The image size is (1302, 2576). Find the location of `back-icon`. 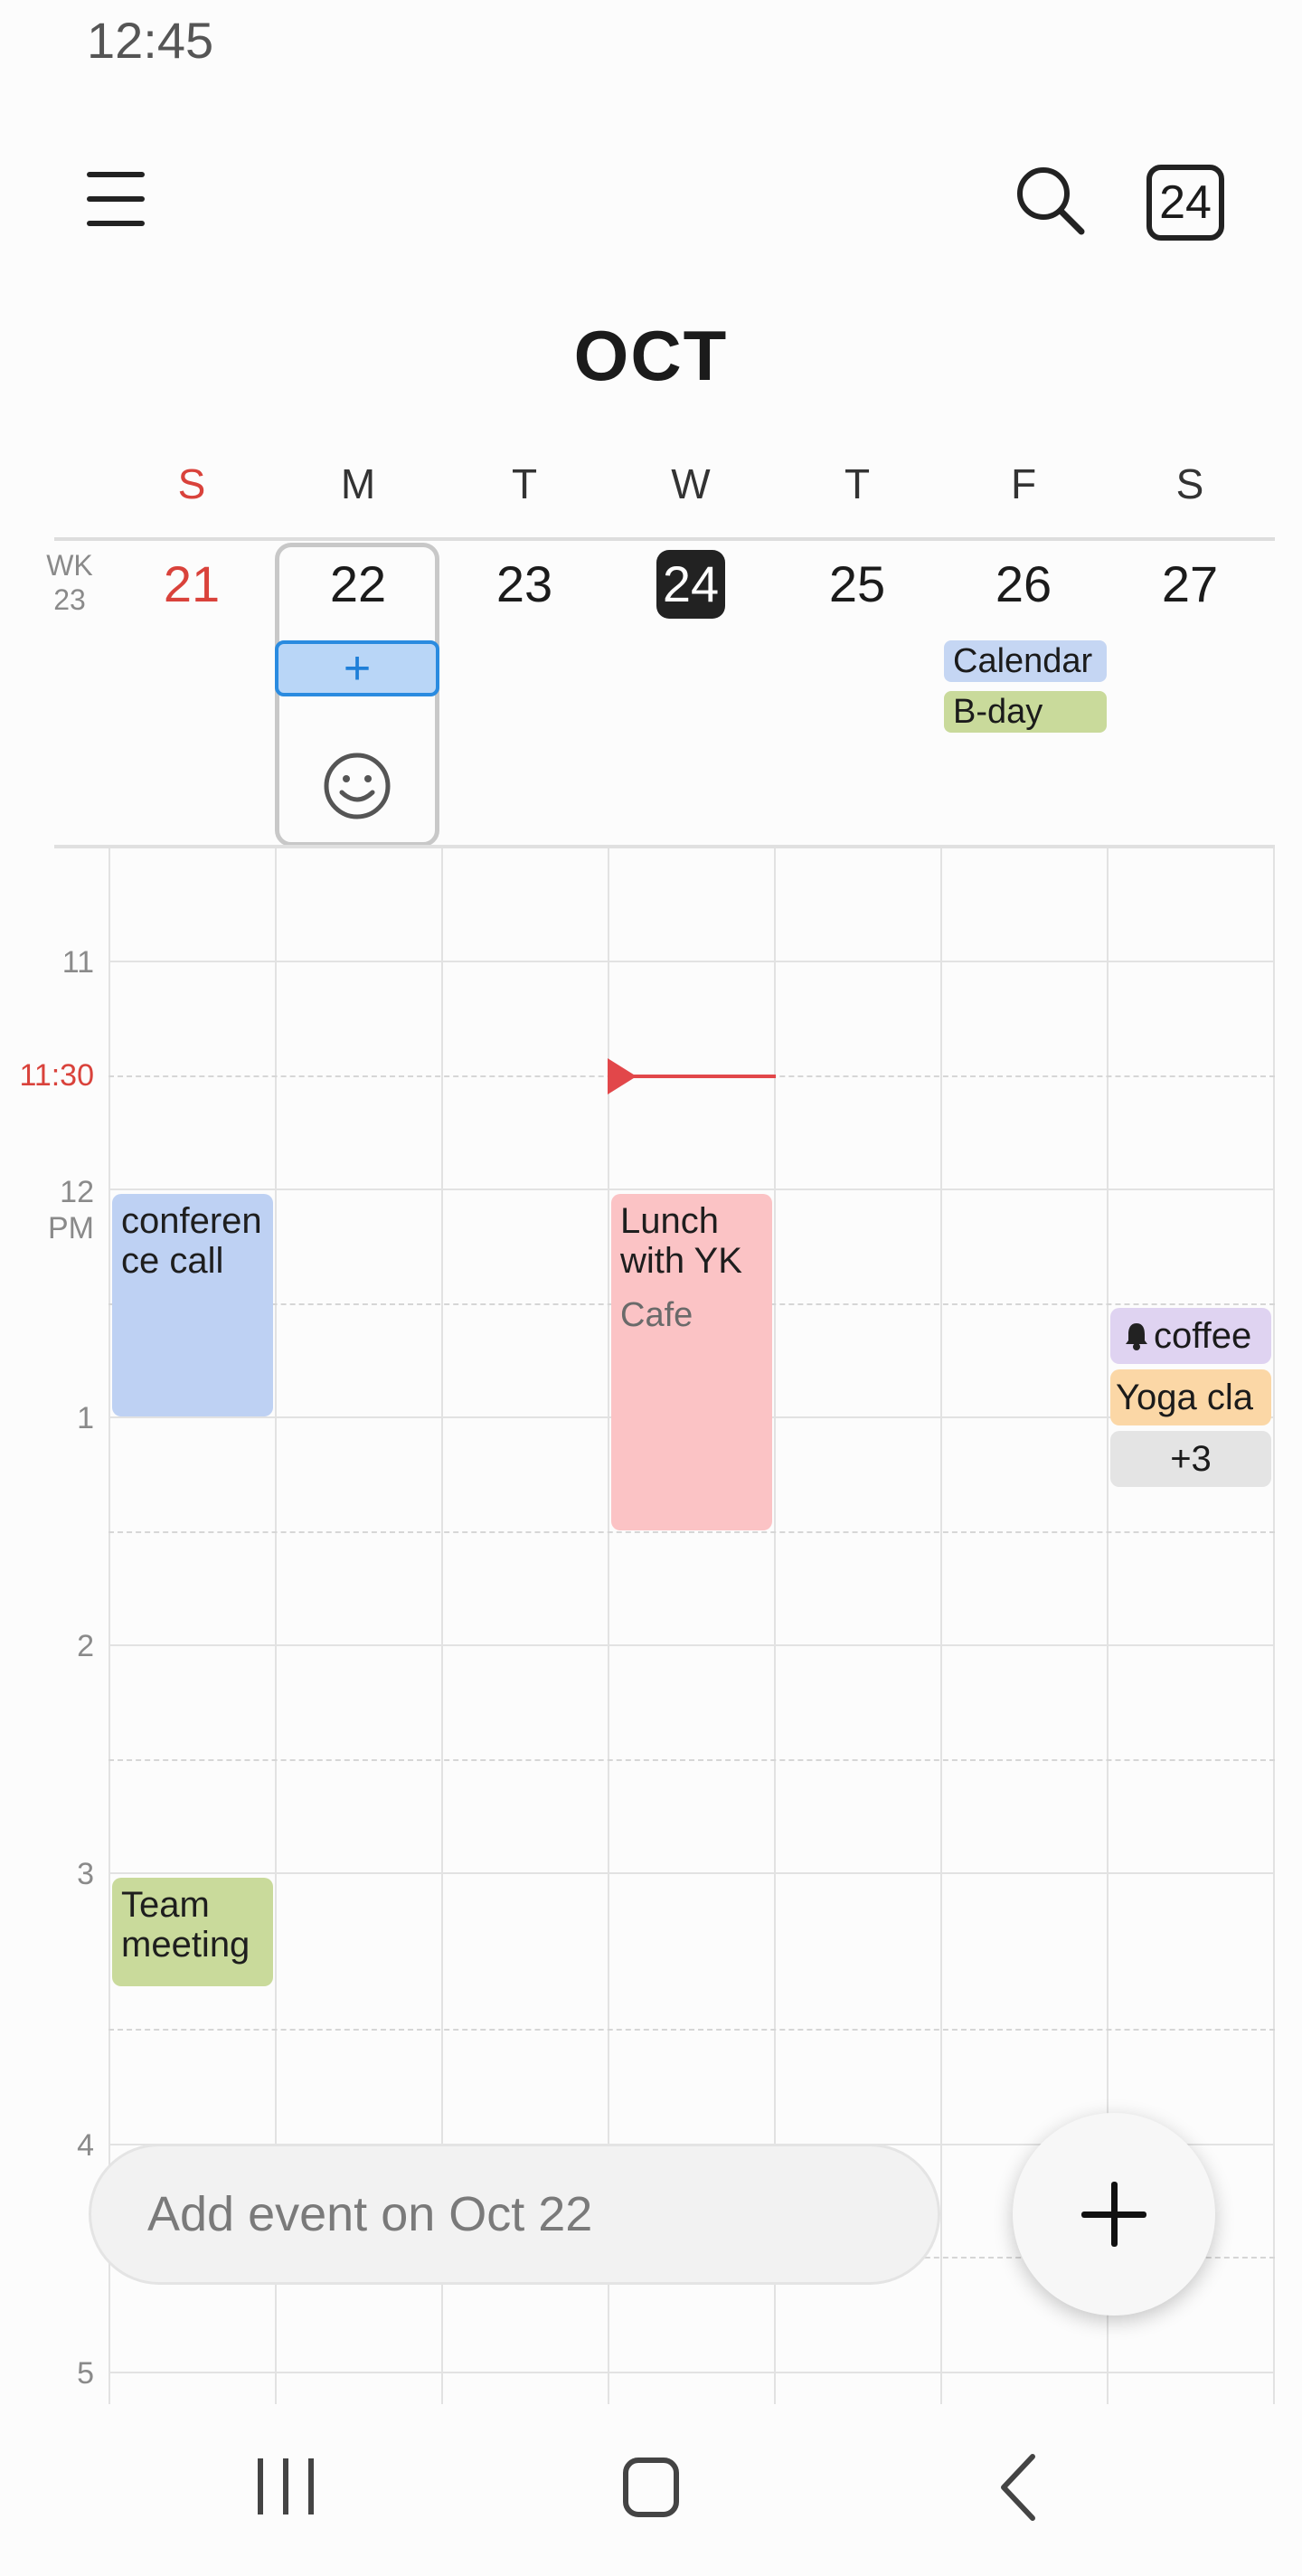

back-icon is located at coordinates (1022, 2487).